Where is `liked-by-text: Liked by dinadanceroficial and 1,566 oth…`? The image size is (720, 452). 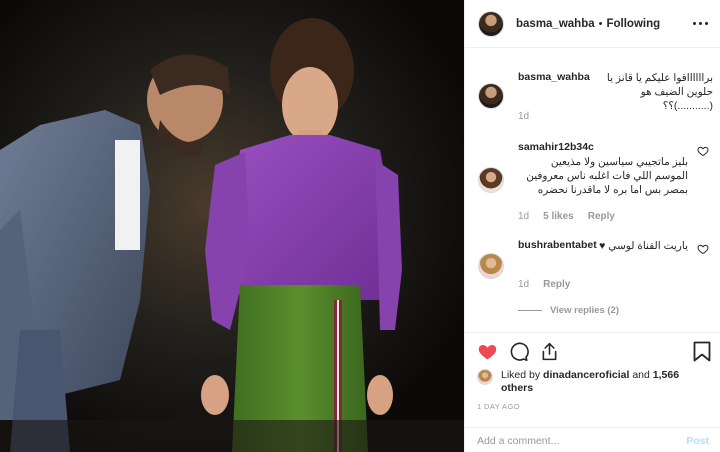 liked-by-text: Liked by dinadanceroficial and 1,566 oth… is located at coordinates (601, 382).